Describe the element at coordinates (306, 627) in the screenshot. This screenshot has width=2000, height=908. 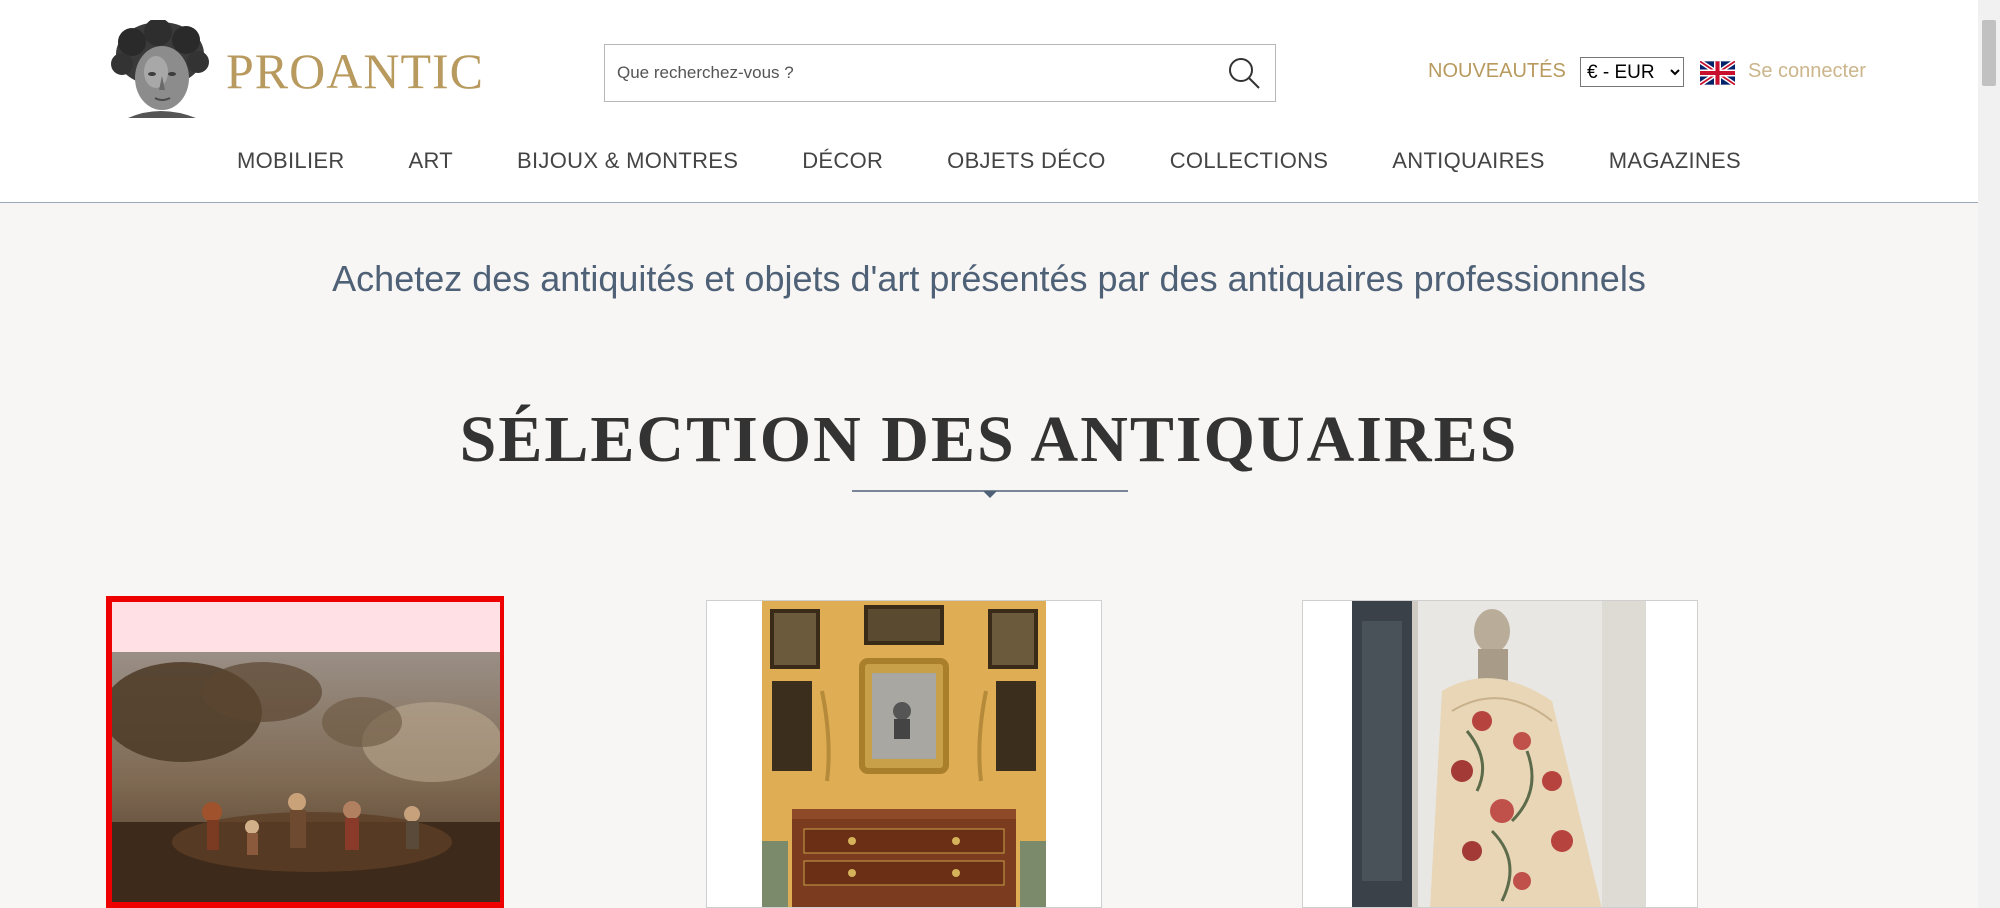
I see `hover-overlay` at that location.